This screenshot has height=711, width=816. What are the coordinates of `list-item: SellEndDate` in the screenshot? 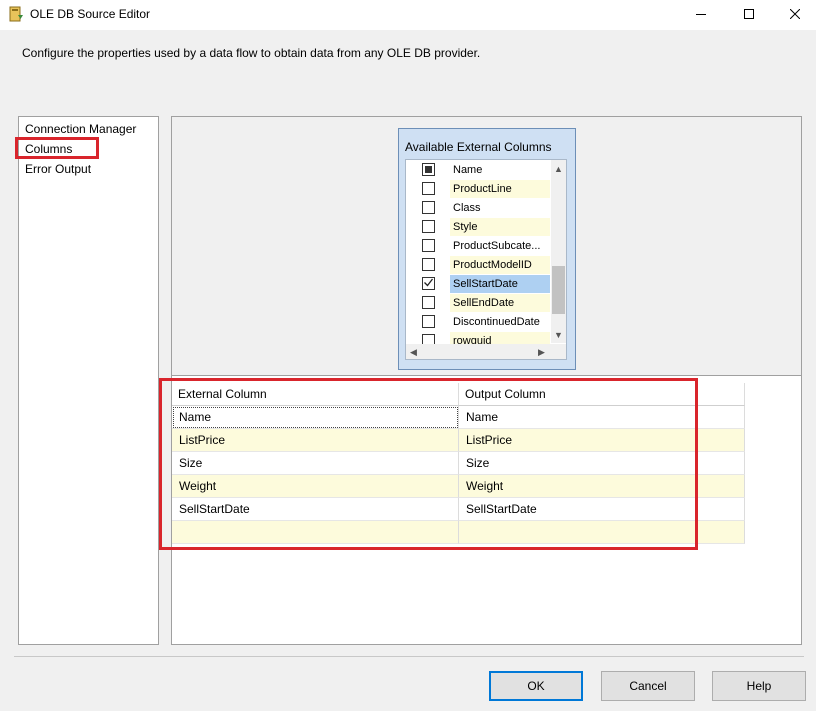 It's located at (478, 302).